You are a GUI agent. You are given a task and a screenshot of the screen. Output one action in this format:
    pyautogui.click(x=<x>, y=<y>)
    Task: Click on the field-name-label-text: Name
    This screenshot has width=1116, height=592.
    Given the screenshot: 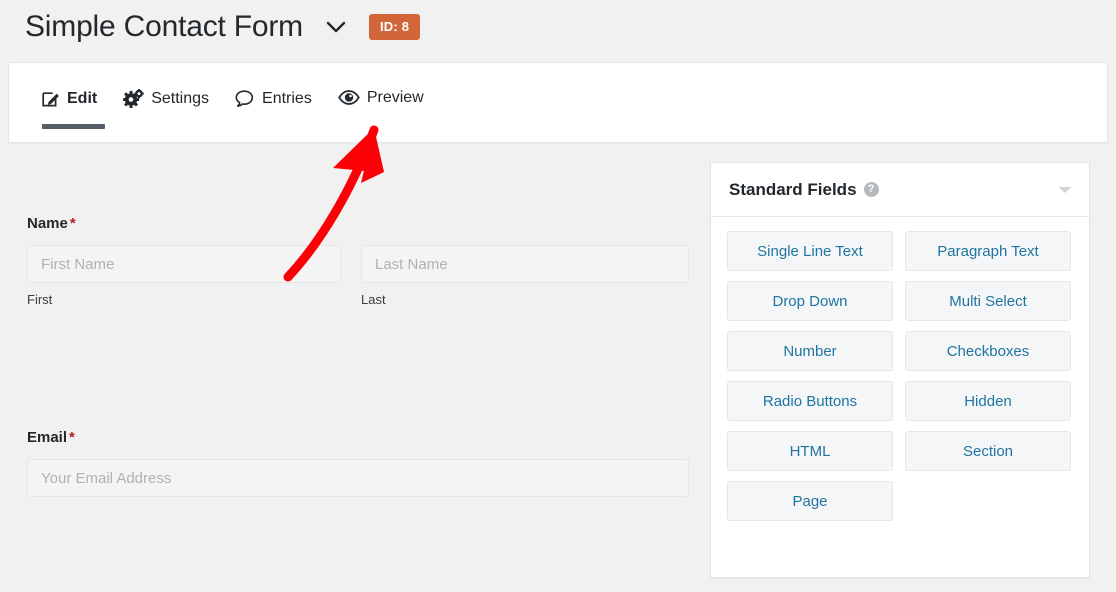 What is the action you would take?
    pyautogui.click(x=47, y=223)
    